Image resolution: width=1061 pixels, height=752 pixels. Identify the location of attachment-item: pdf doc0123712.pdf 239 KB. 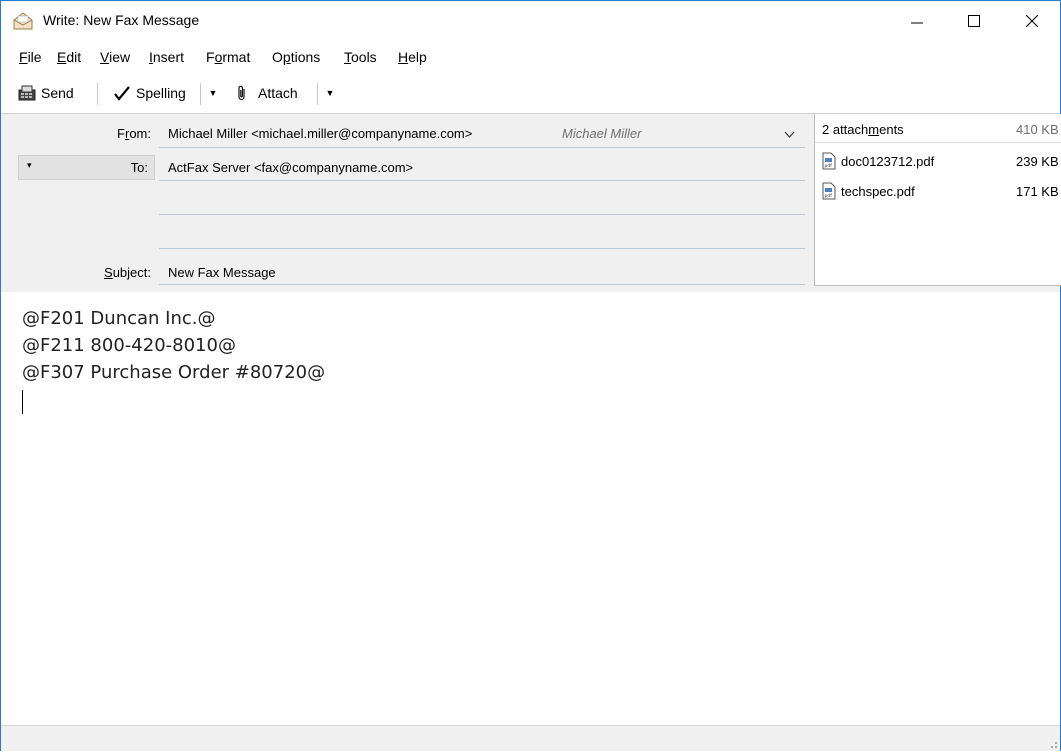
(938, 162).